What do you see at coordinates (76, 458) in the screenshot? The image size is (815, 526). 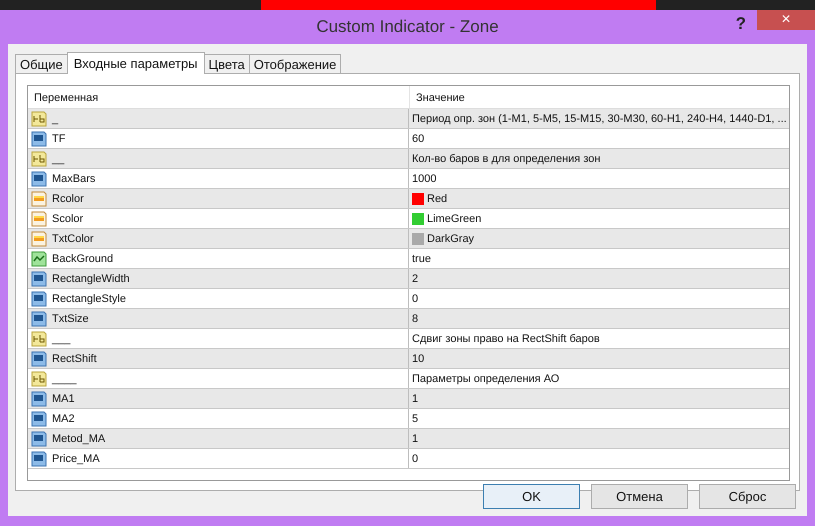 I see `parameter-name: Price_MA` at bounding box center [76, 458].